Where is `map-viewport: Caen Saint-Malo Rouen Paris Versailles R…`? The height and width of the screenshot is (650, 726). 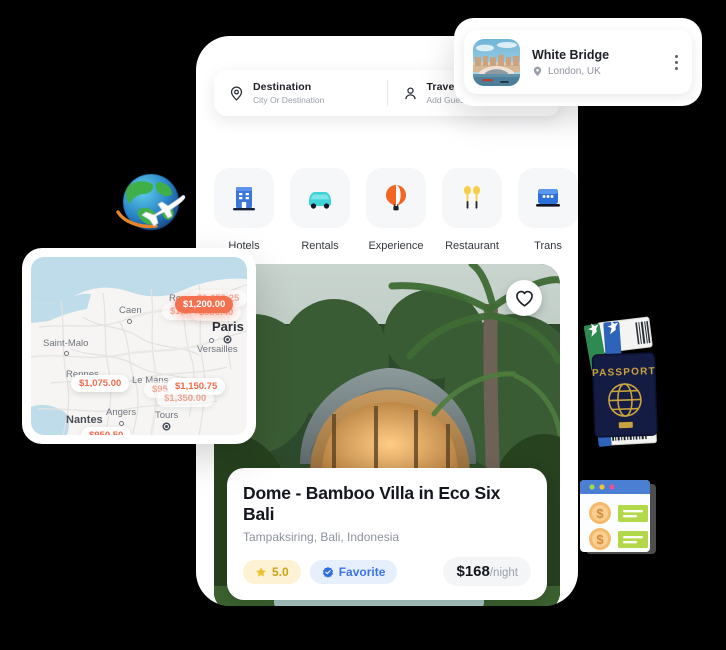 map-viewport: Caen Saint-Malo Rouen Paris Versailles R… is located at coordinates (139, 346).